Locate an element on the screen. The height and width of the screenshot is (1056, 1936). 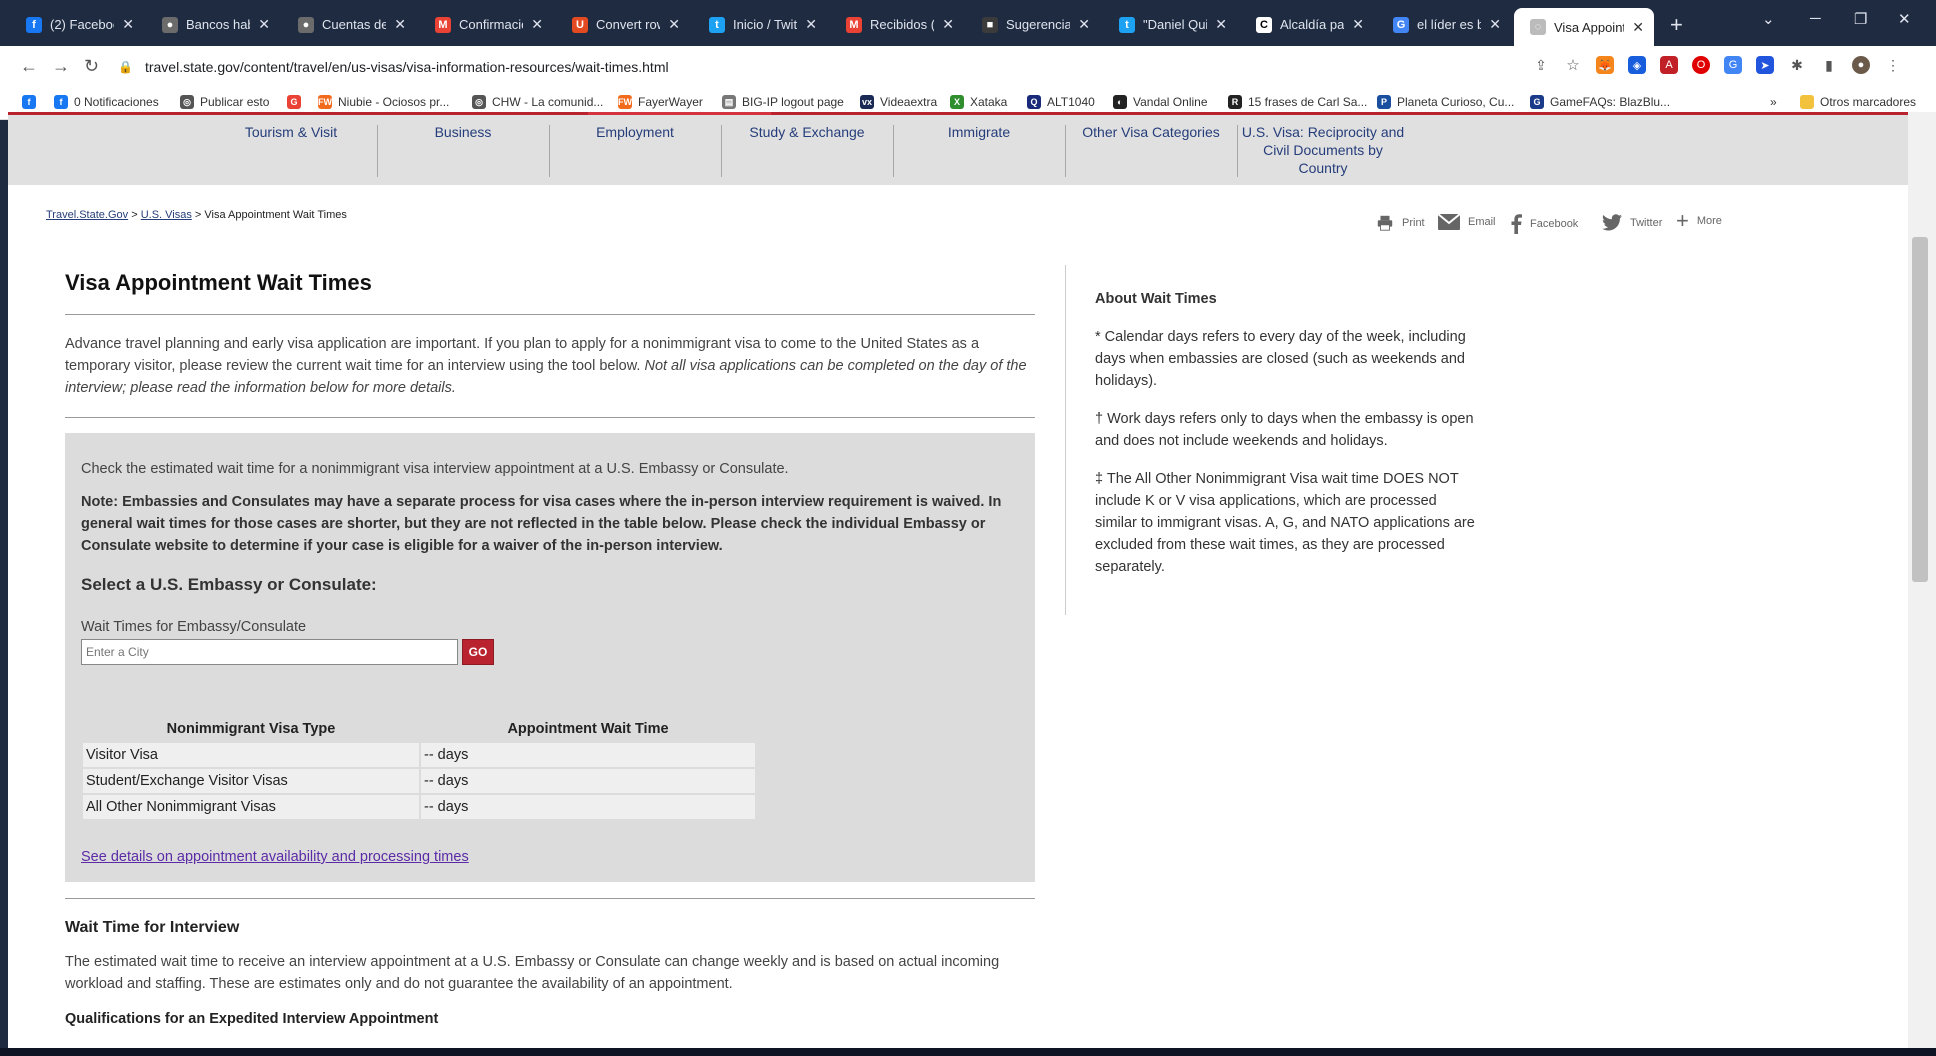
browser-tab: ■ Sugerencia d ✕ is located at coordinates (1033, 24).